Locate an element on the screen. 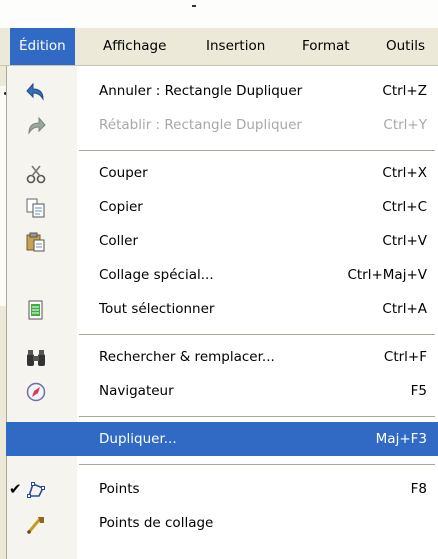 The width and height of the screenshot is (438, 559). navigator-compass-icon is located at coordinates (36, 391).